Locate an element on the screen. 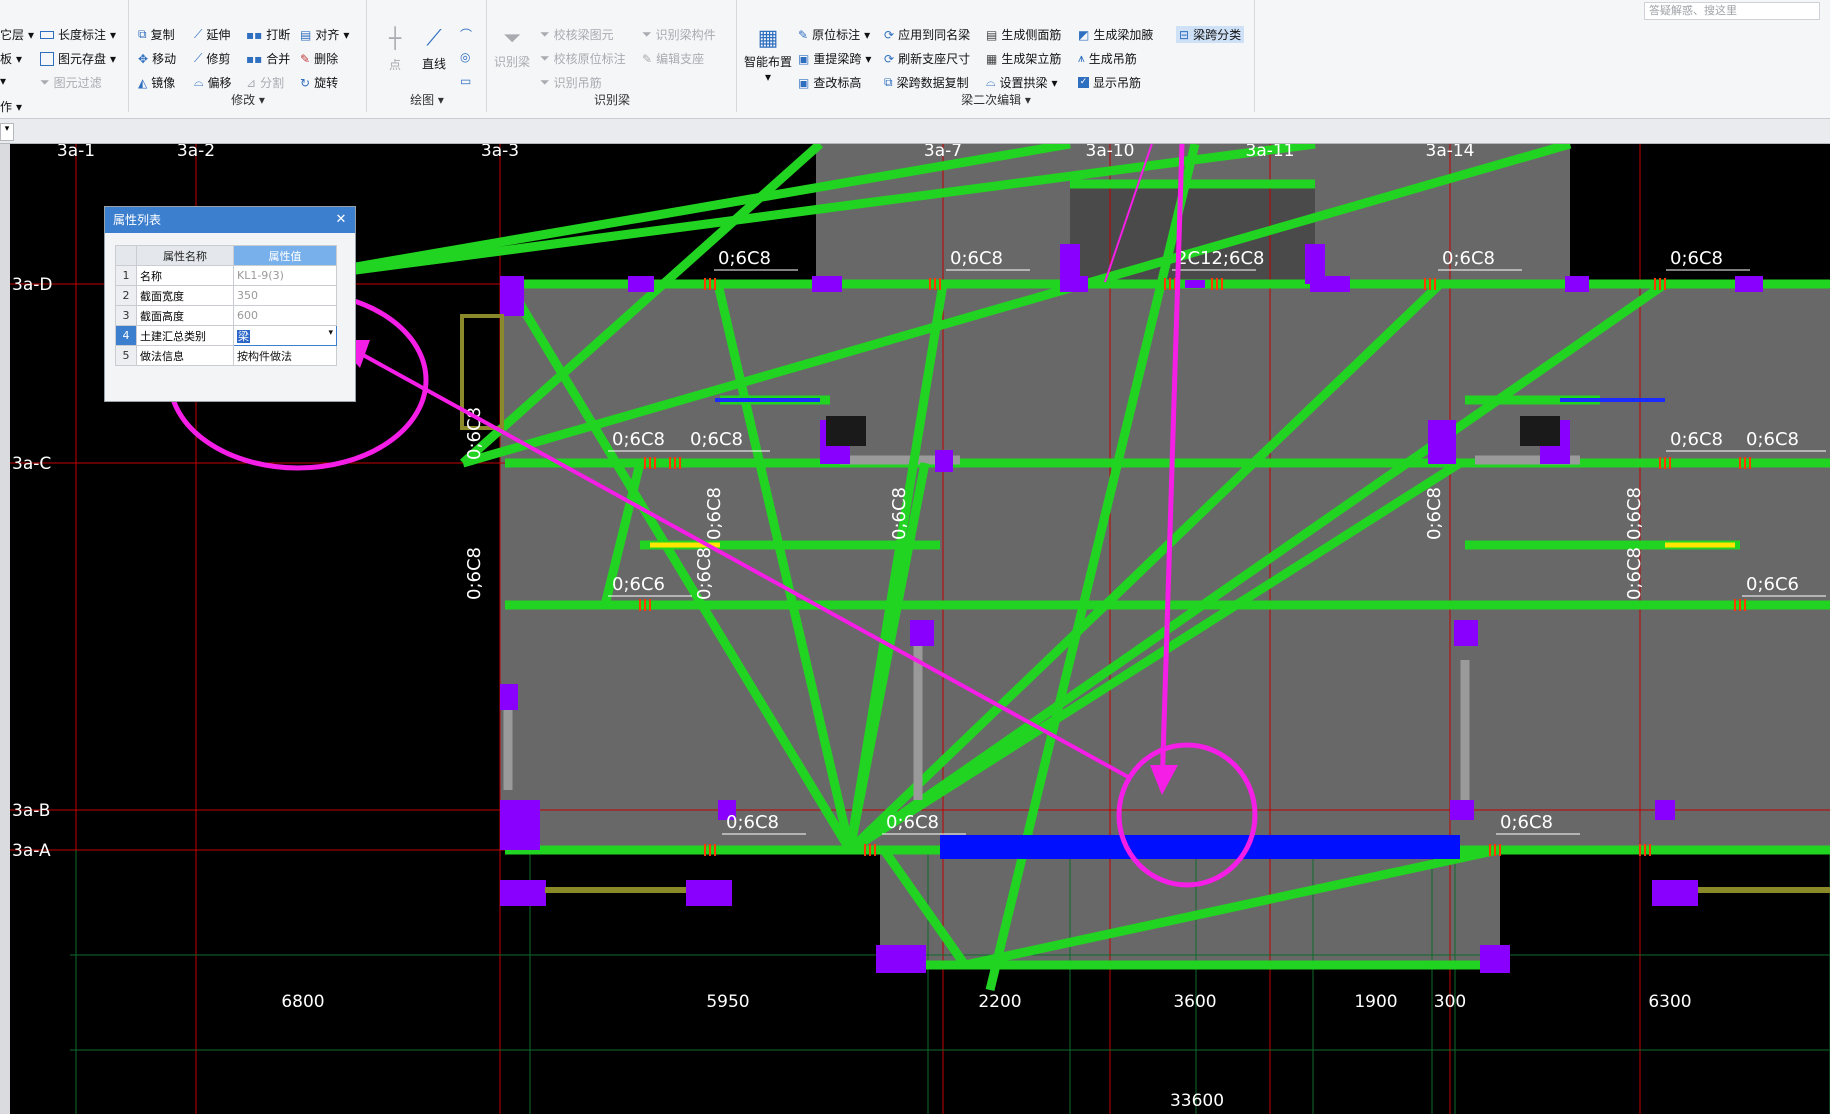 The width and height of the screenshot is (1830, 1114). break-label: 打断 is located at coordinates (278, 35).